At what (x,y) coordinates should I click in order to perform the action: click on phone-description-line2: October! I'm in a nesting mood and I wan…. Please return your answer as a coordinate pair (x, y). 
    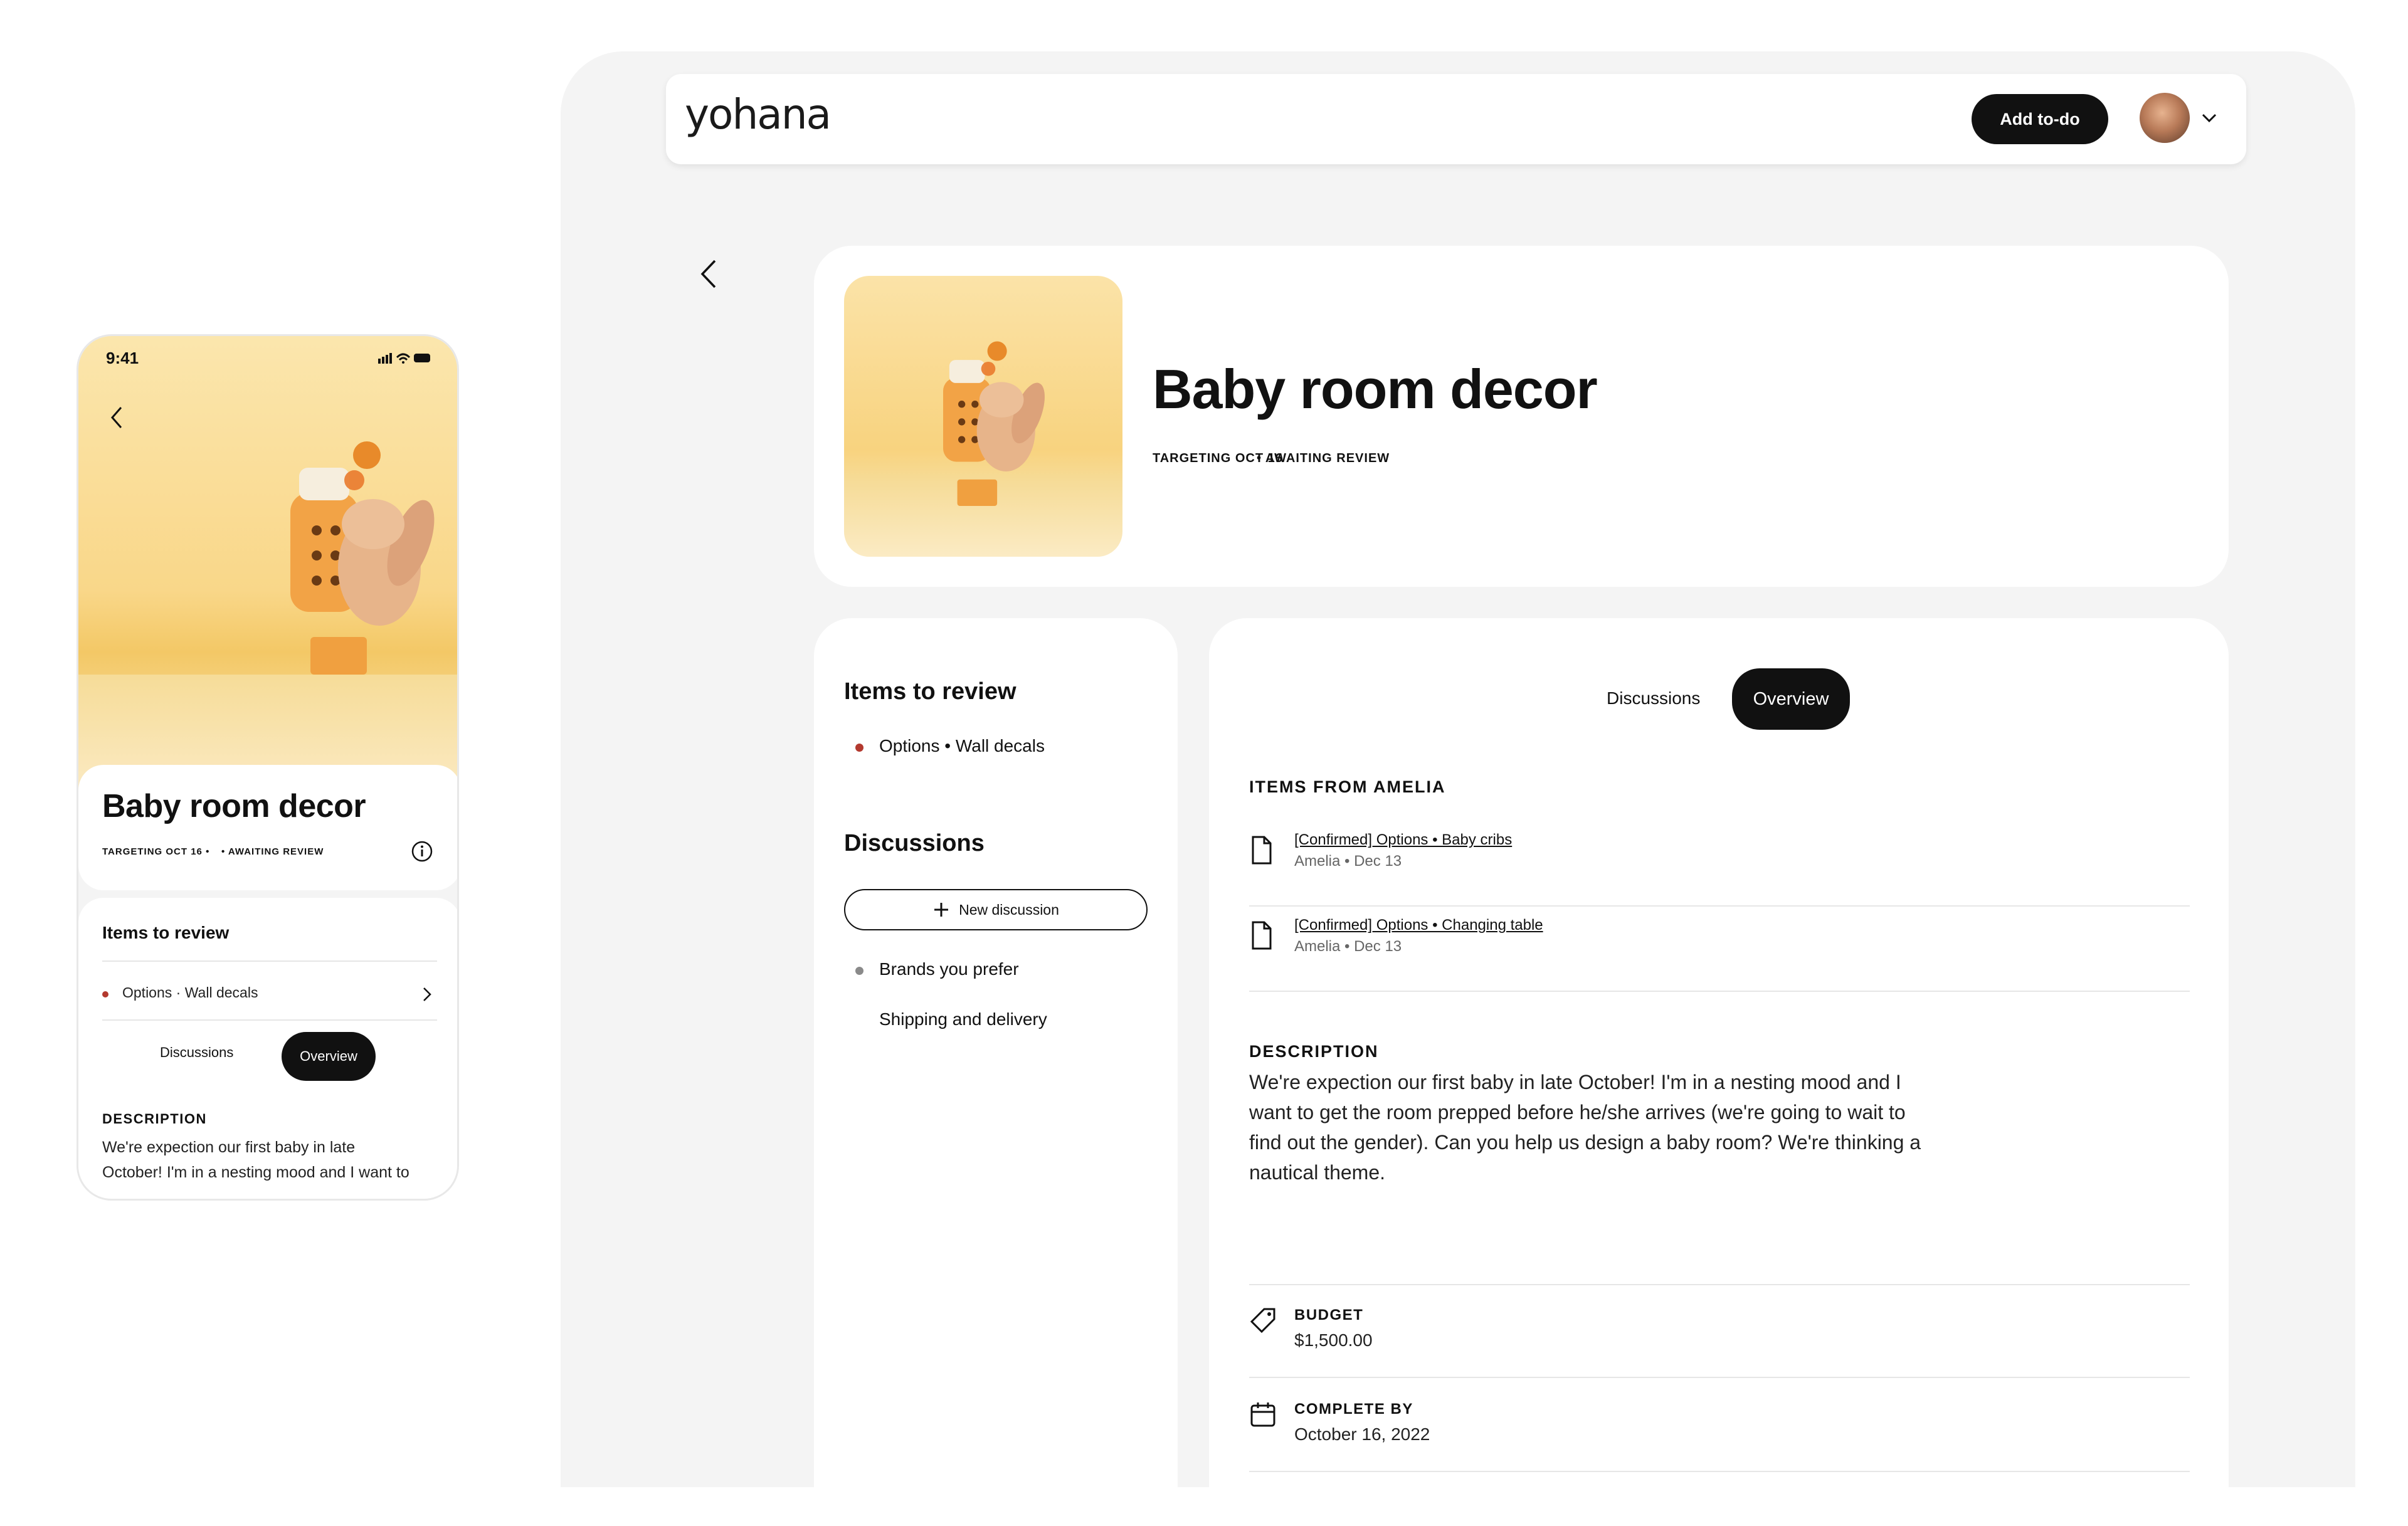
    Looking at the image, I should click on (255, 1172).